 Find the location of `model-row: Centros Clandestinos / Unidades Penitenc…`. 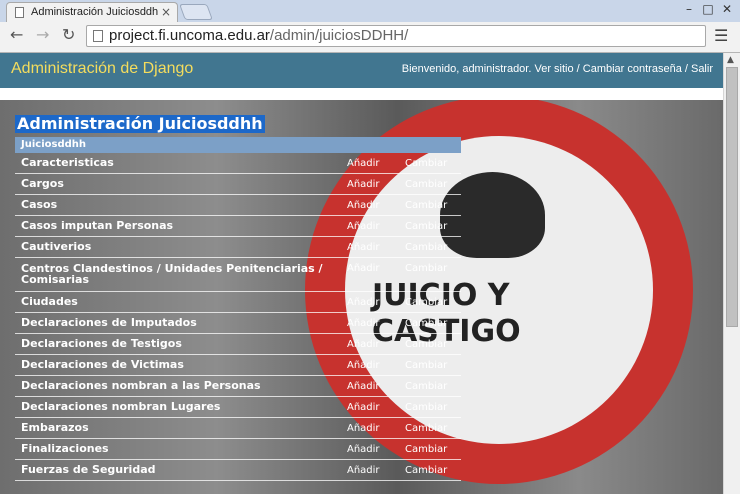

model-row: Centros Clandestinos / Unidades Penitenc… is located at coordinates (238, 275).